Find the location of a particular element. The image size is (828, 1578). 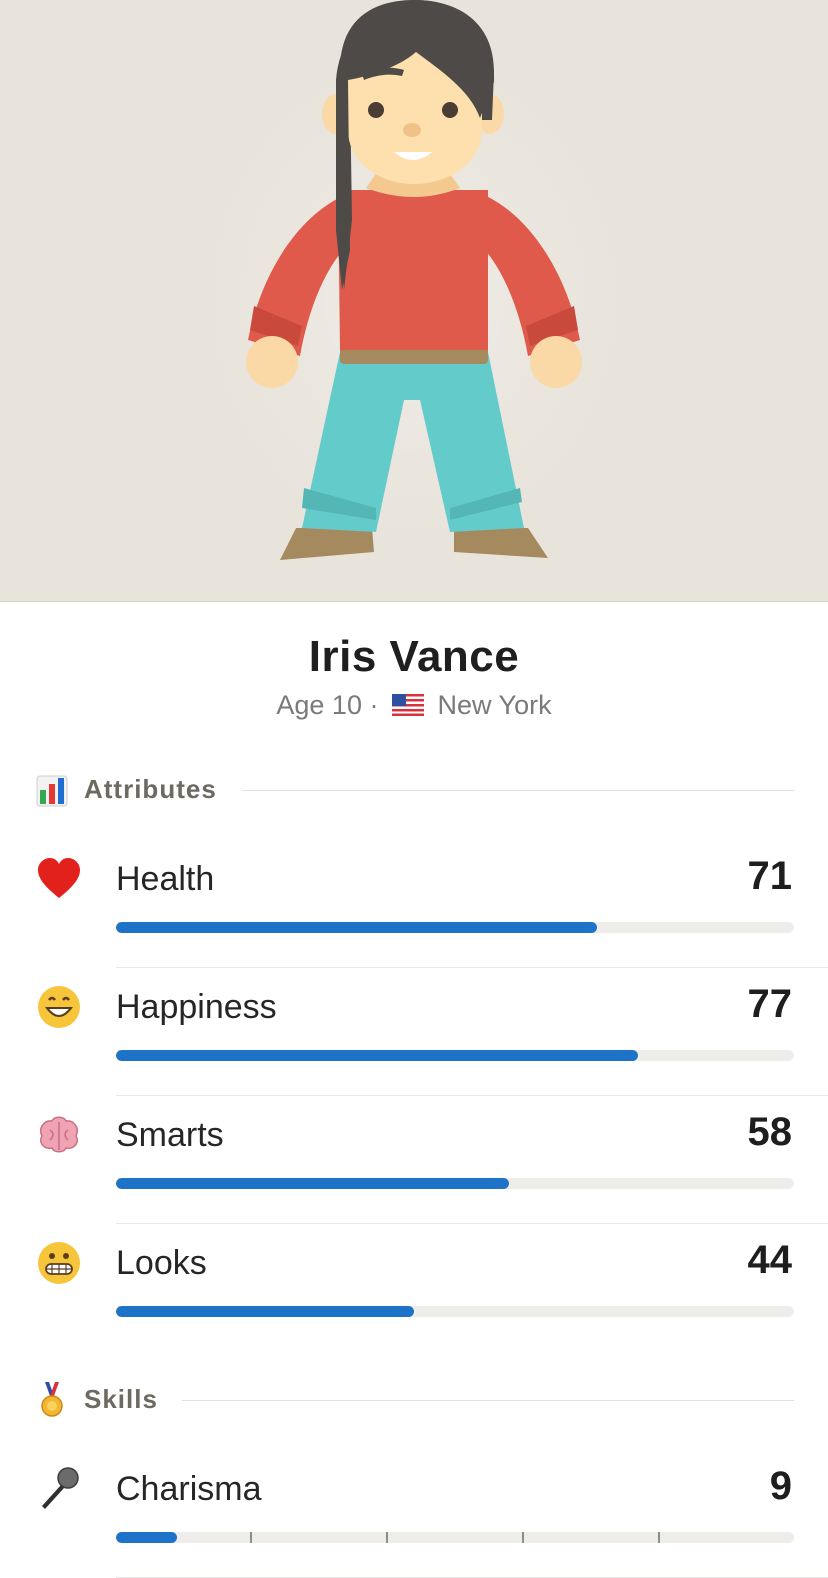

skills-section-header: Skills is located at coordinates (415, 1400).